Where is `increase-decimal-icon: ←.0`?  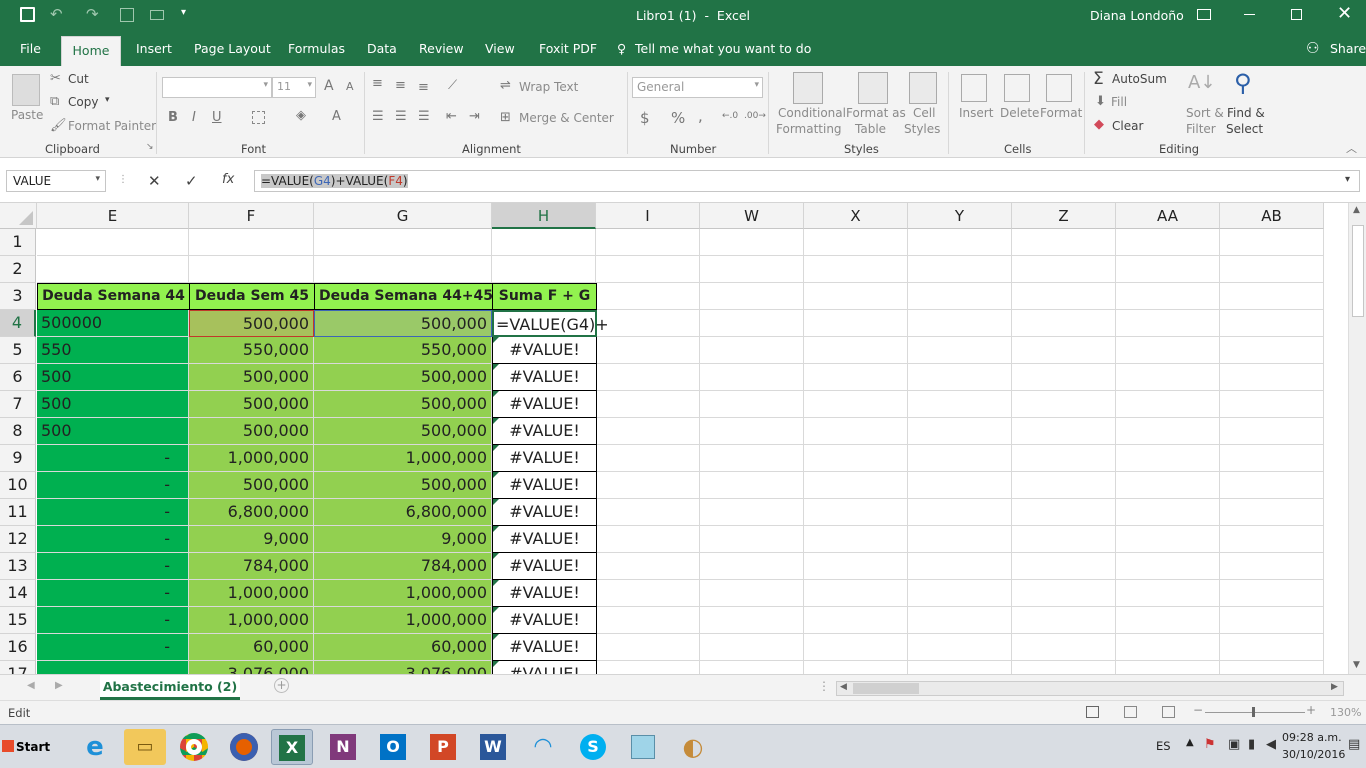 increase-decimal-icon: ←.0 is located at coordinates (730, 116).